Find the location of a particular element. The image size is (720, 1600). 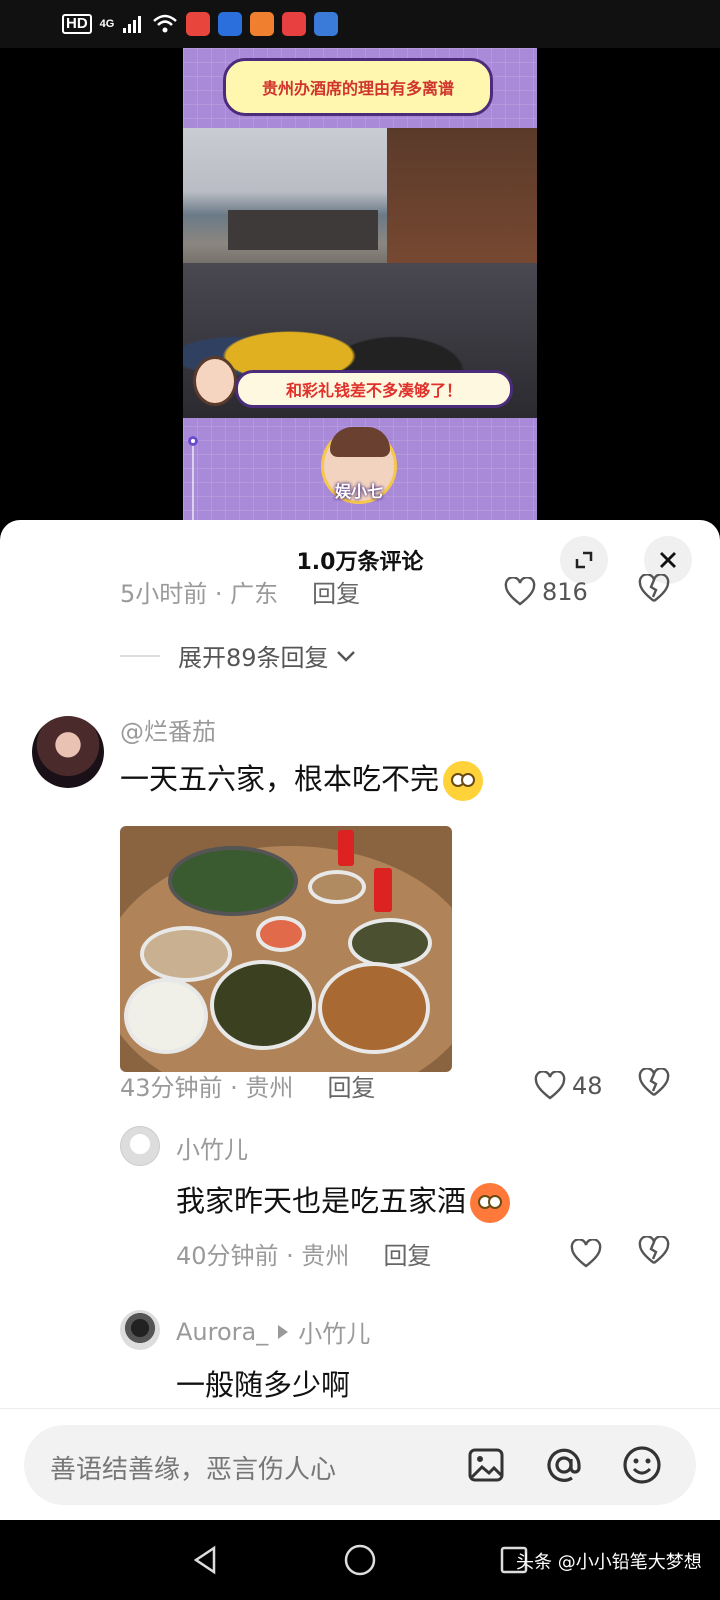

dizzy-emoji-icon is located at coordinates (463, 781).